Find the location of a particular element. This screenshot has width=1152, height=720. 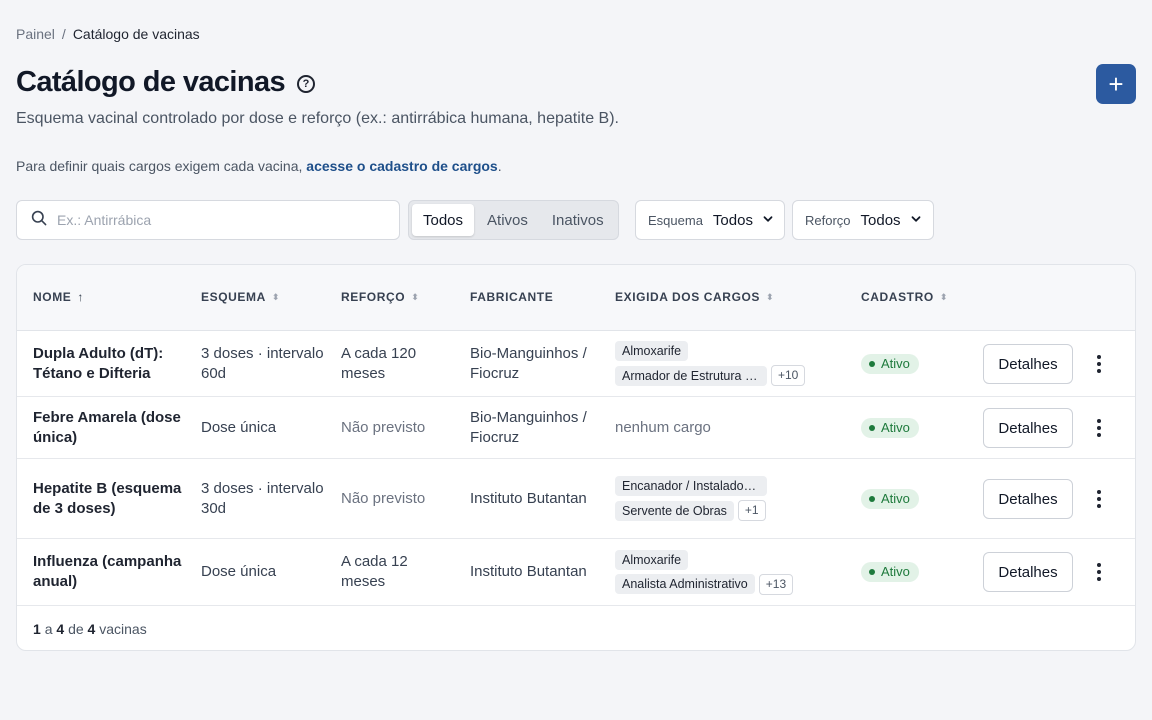

vaccine-esquema: 3 doses · intervalo 30d is located at coordinates (262, 498).